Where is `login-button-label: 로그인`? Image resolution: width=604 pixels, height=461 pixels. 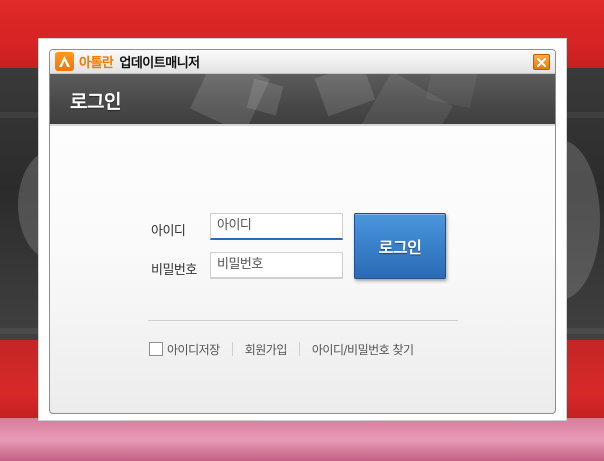
login-button-label: 로그인 is located at coordinates (400, 247).